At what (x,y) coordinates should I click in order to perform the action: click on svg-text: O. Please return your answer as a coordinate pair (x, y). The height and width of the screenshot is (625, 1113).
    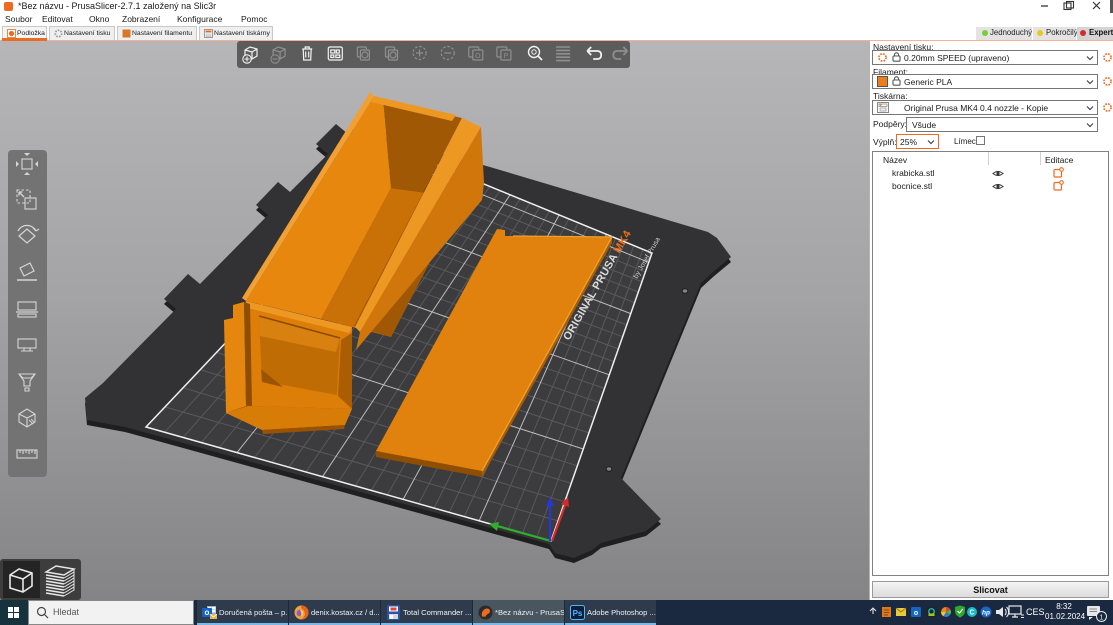
    Looking at the image, I should click on (478, 56).